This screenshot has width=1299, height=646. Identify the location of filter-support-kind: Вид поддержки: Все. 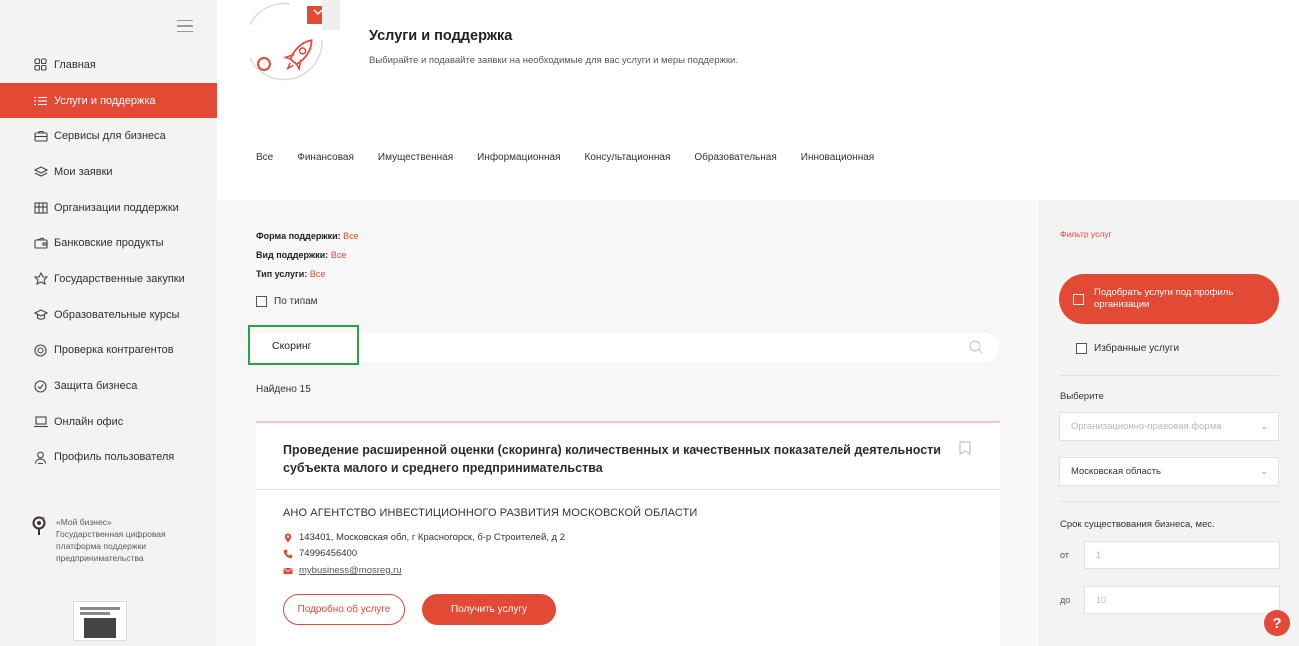
(307, 255).